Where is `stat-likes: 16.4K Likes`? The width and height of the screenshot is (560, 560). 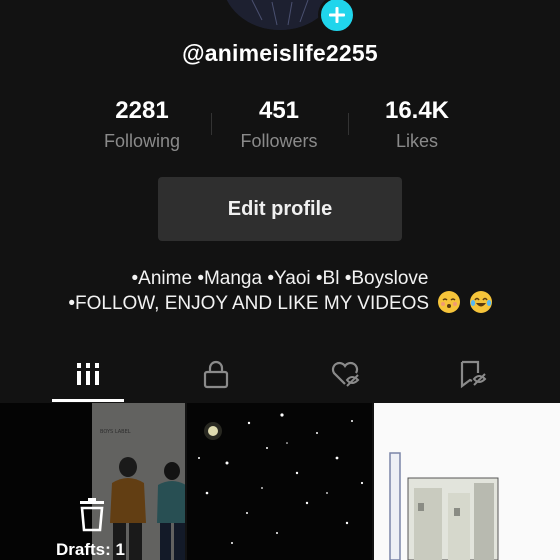
stat-likes: 16.4K Likes is located at coordinates (417, 125).